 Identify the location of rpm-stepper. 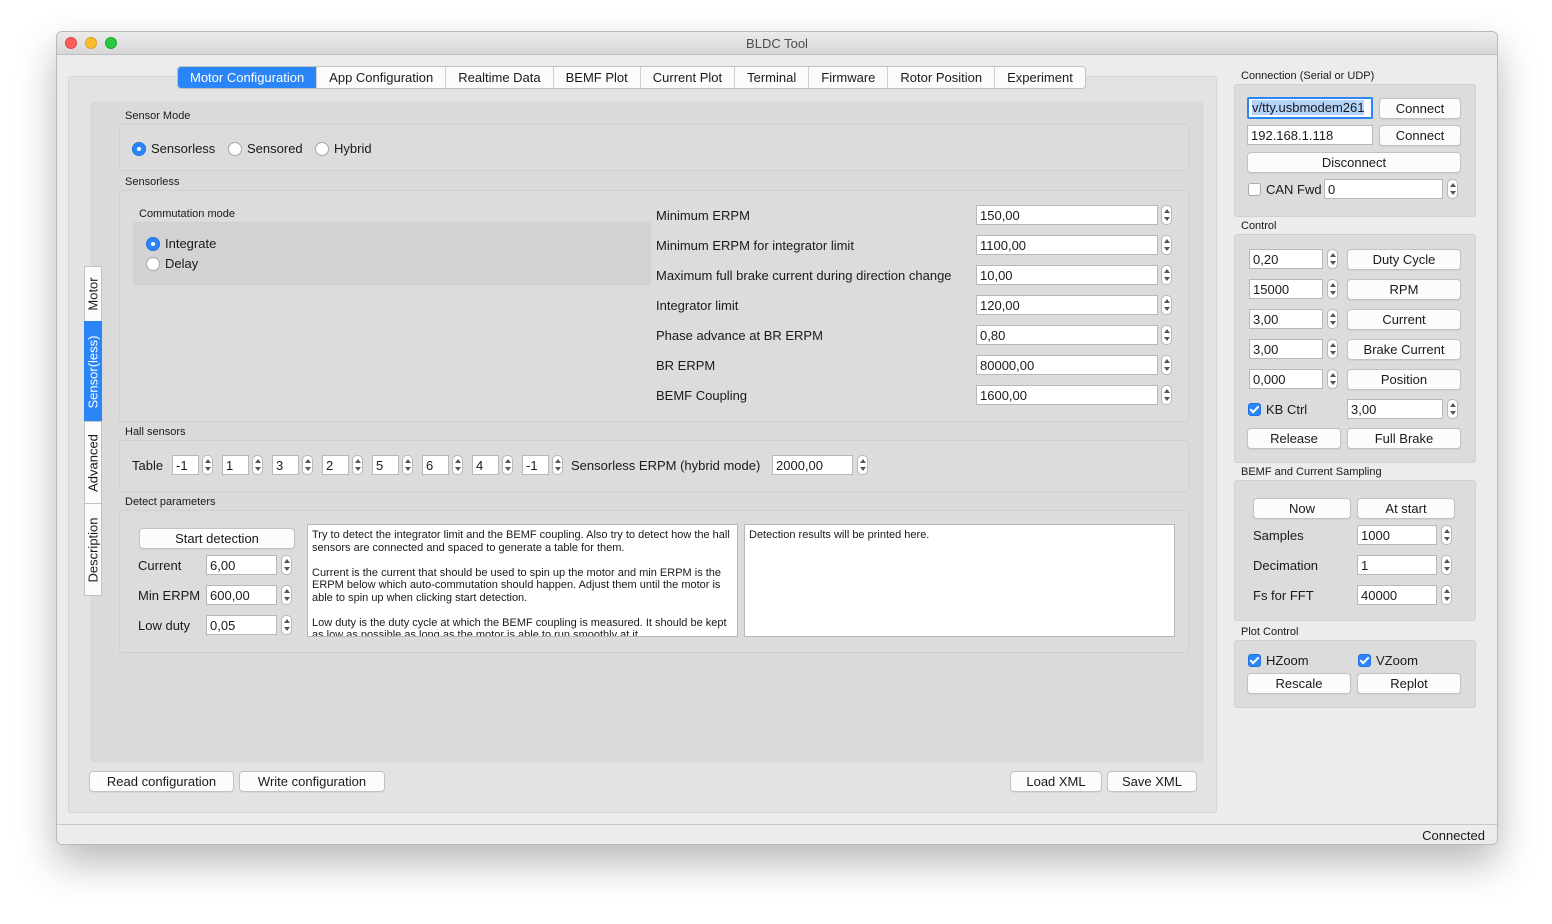
(1332, 289).